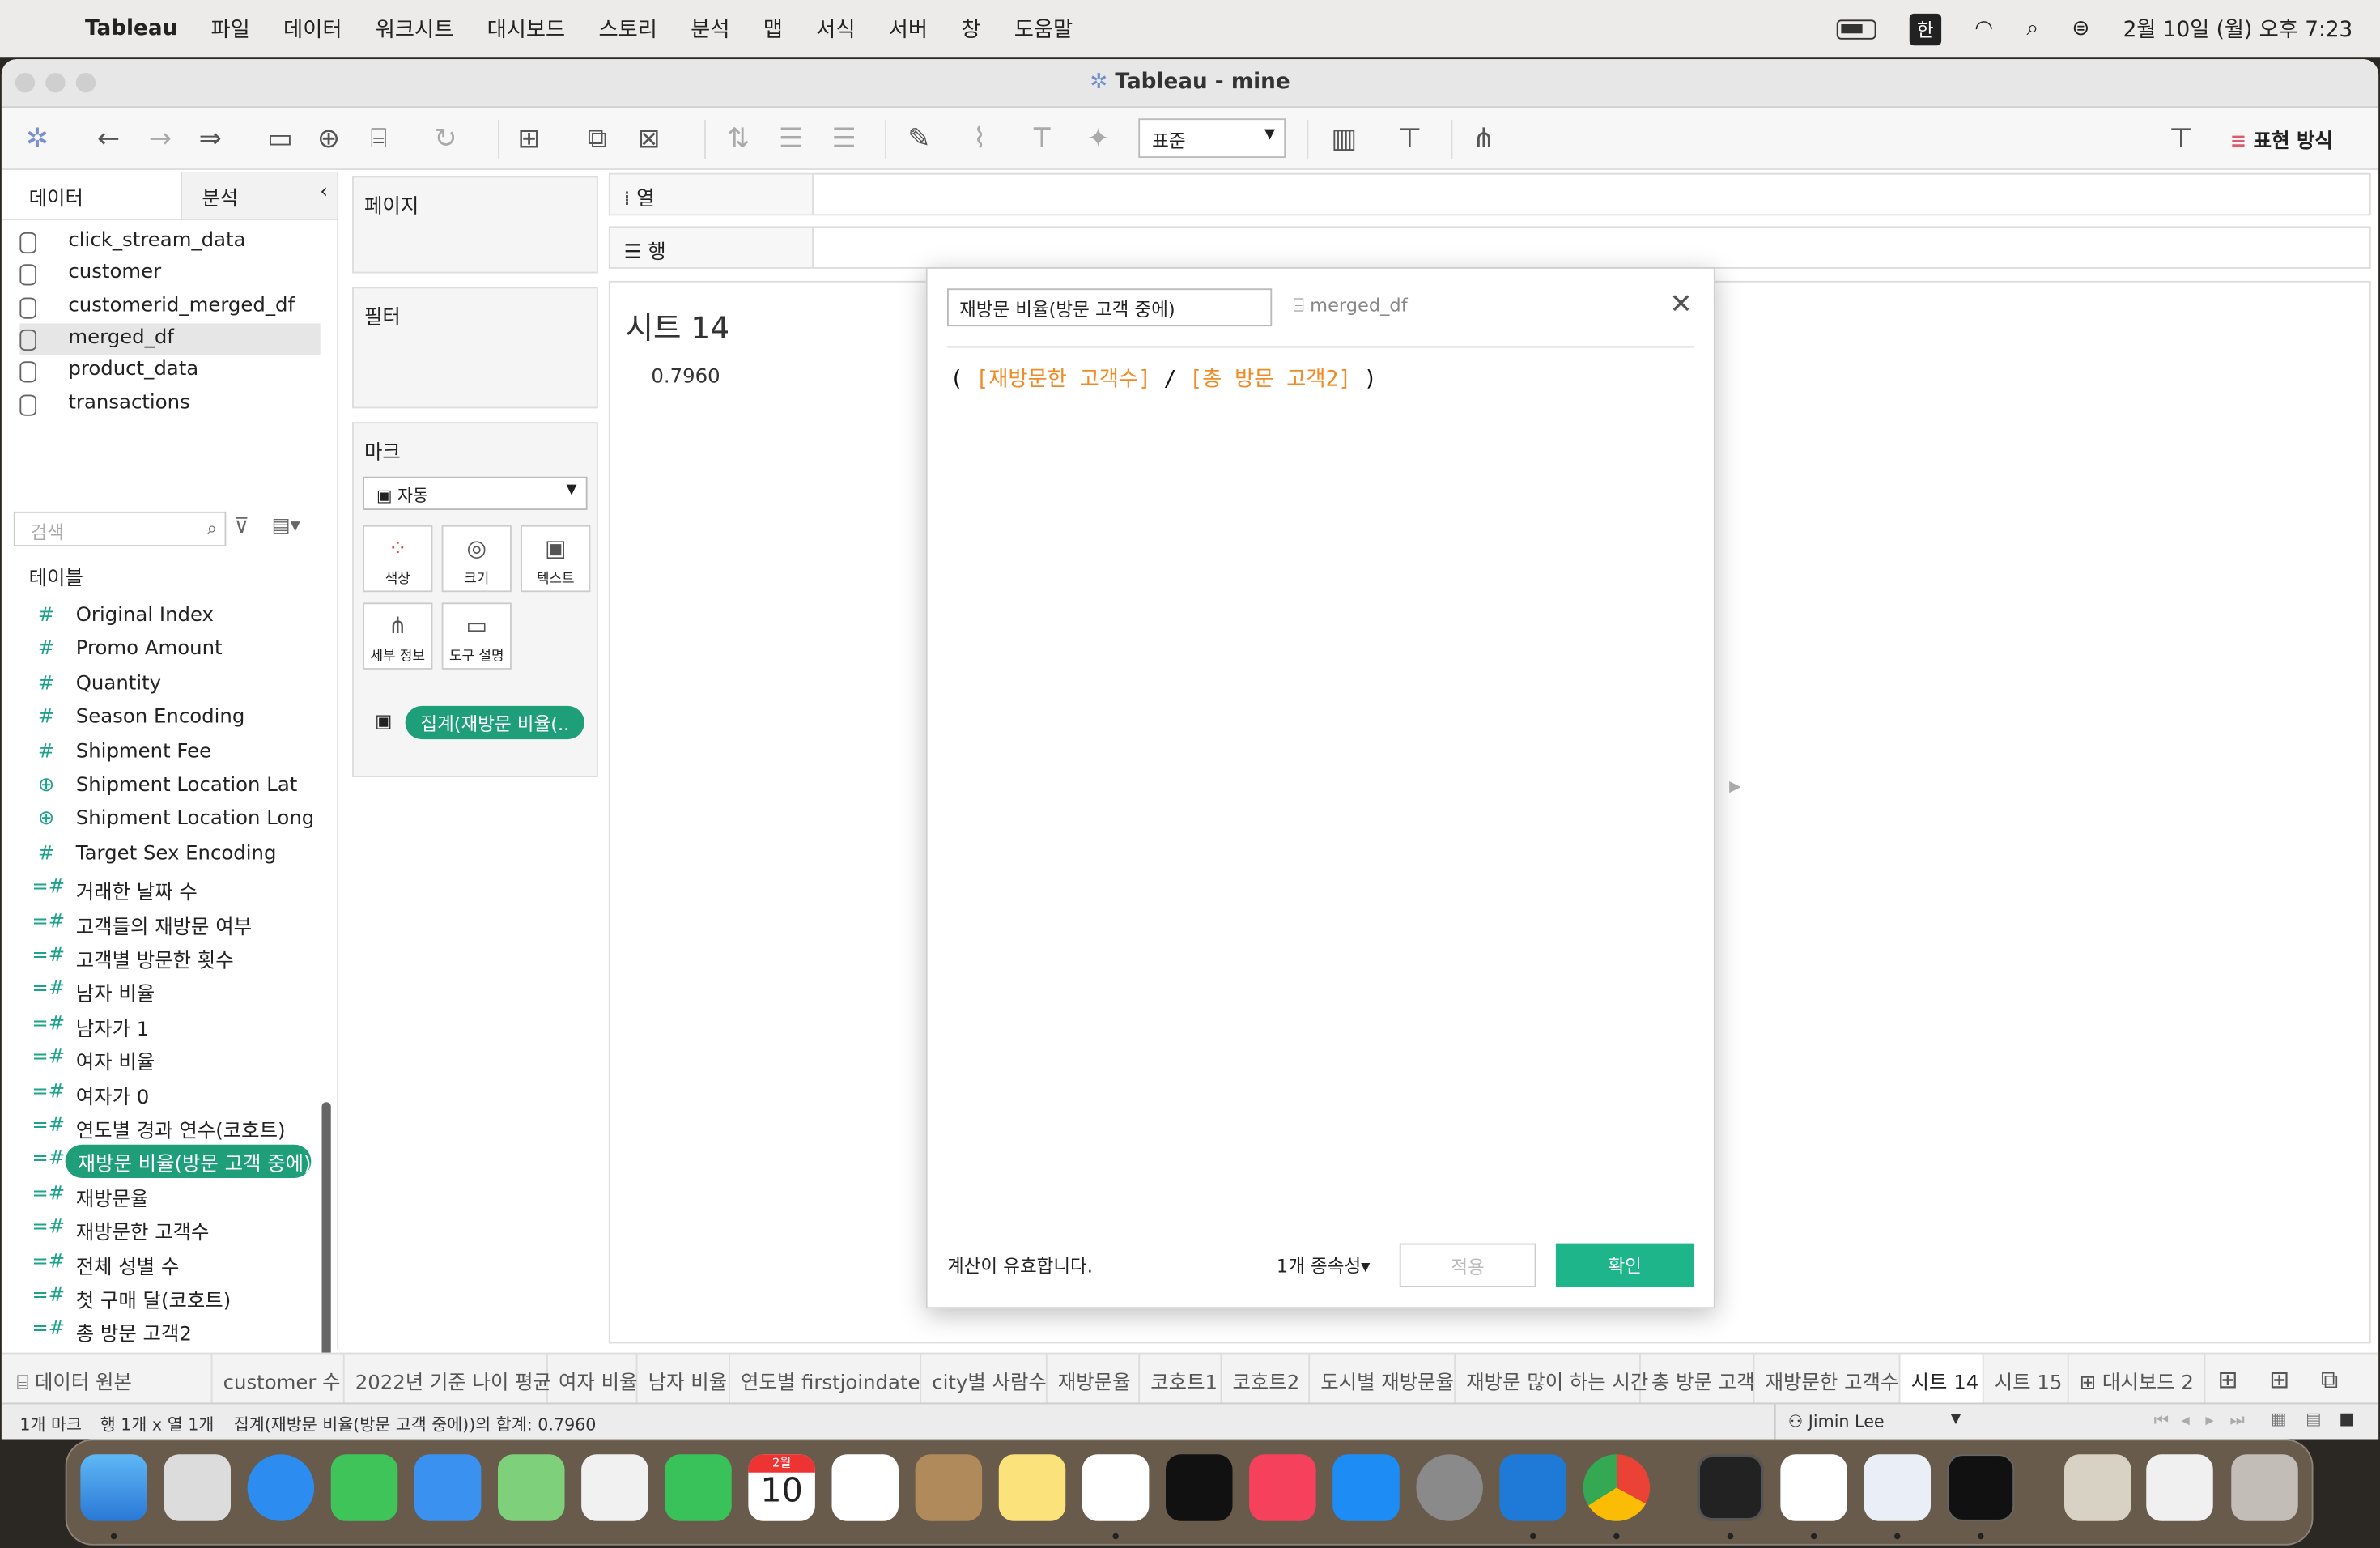  I want to click on photos-icon, so click(614, 1488).